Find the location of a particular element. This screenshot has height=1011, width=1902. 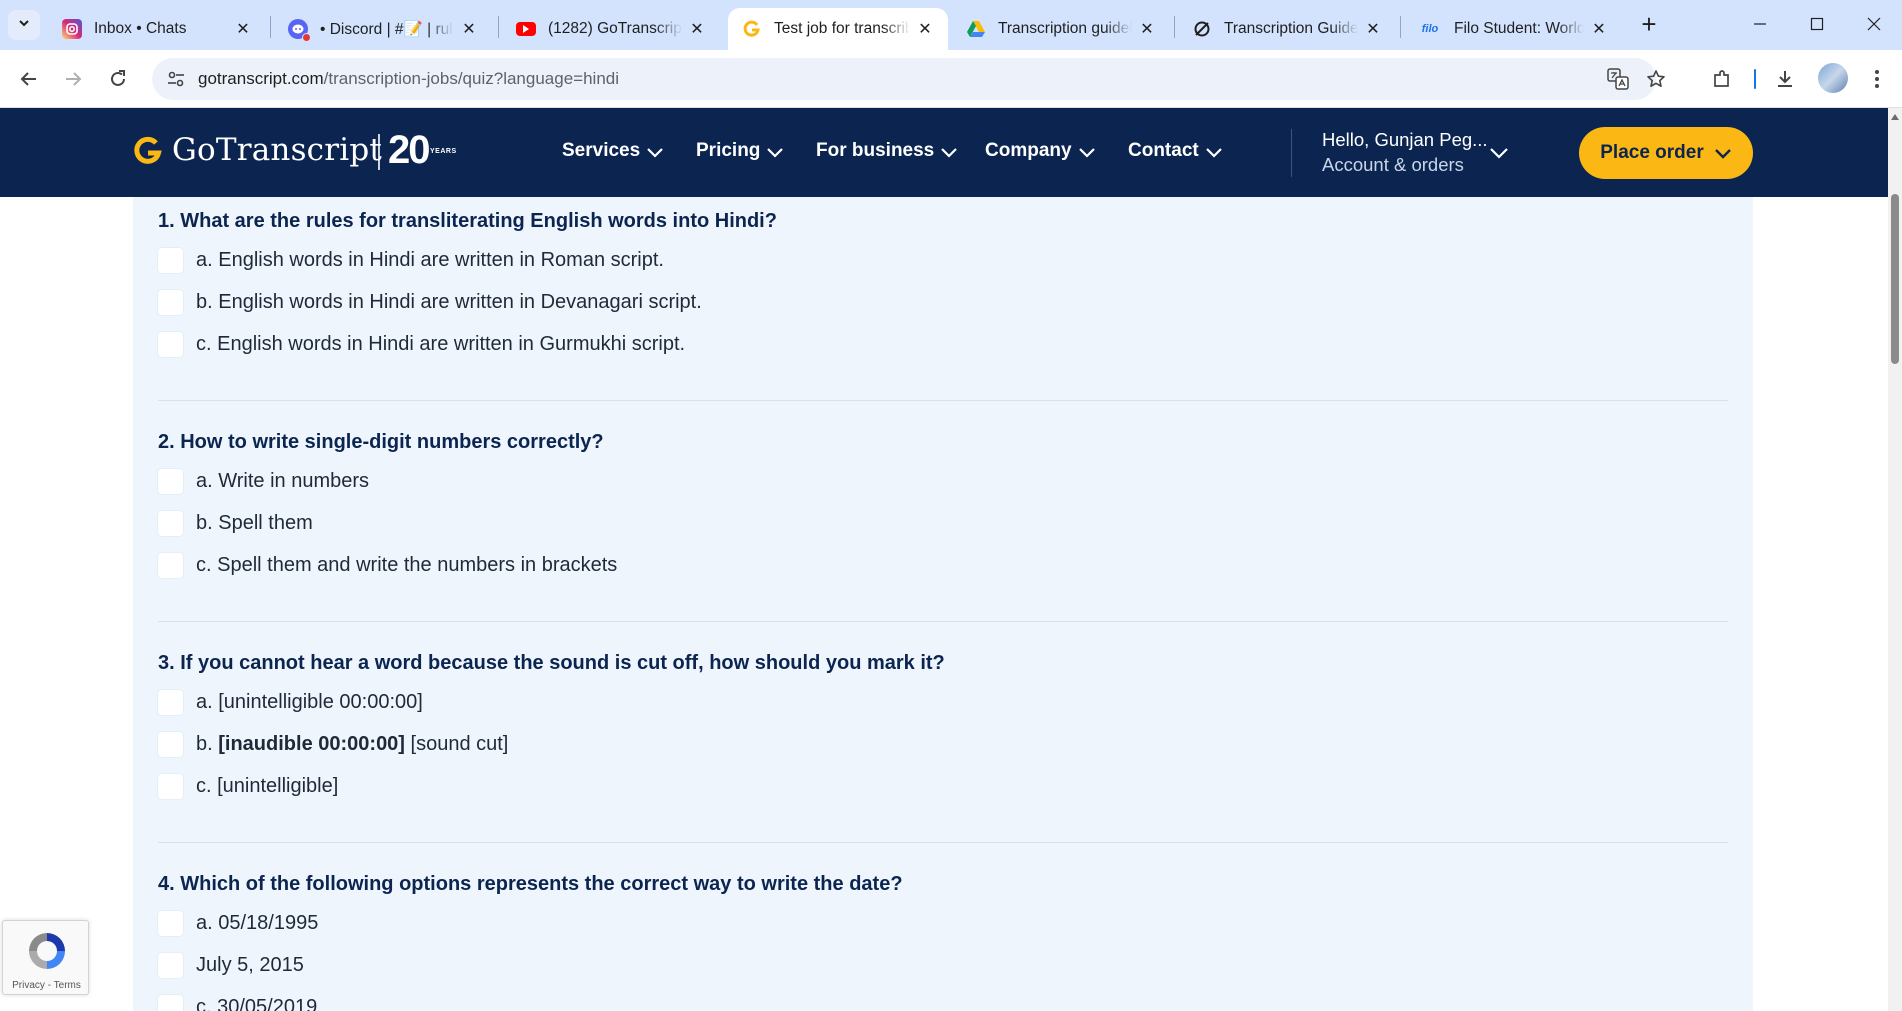

back-button is located at coordinates (29, 79).